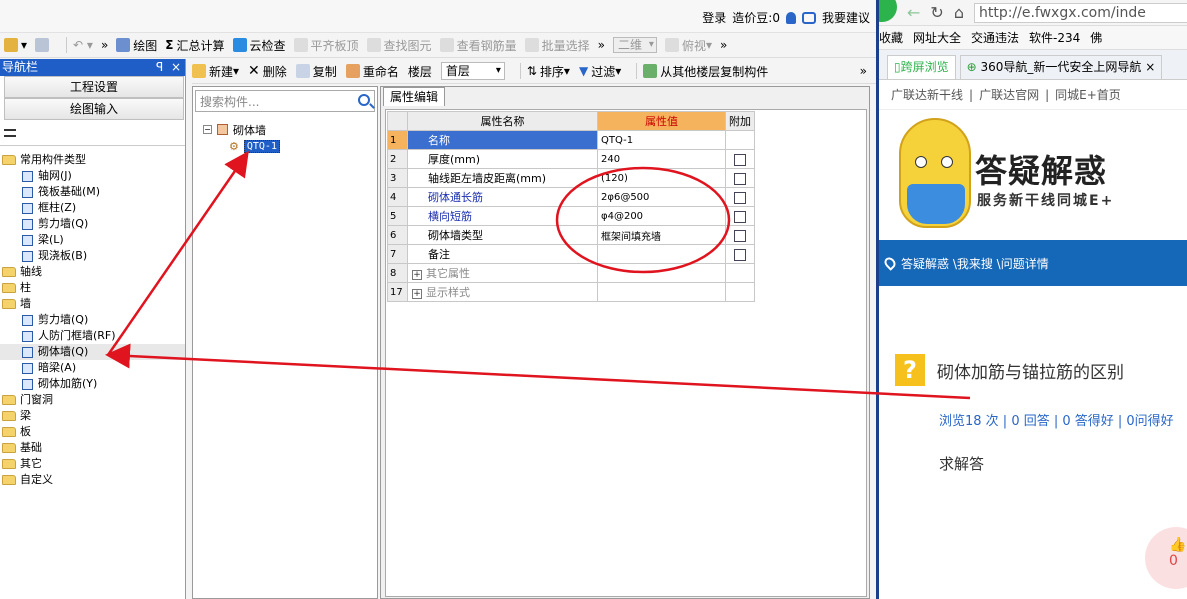  Describe the element at coordinates (92, 224) in the screenshot. I see `tree-item: 剪力墙(Q)` at that location.